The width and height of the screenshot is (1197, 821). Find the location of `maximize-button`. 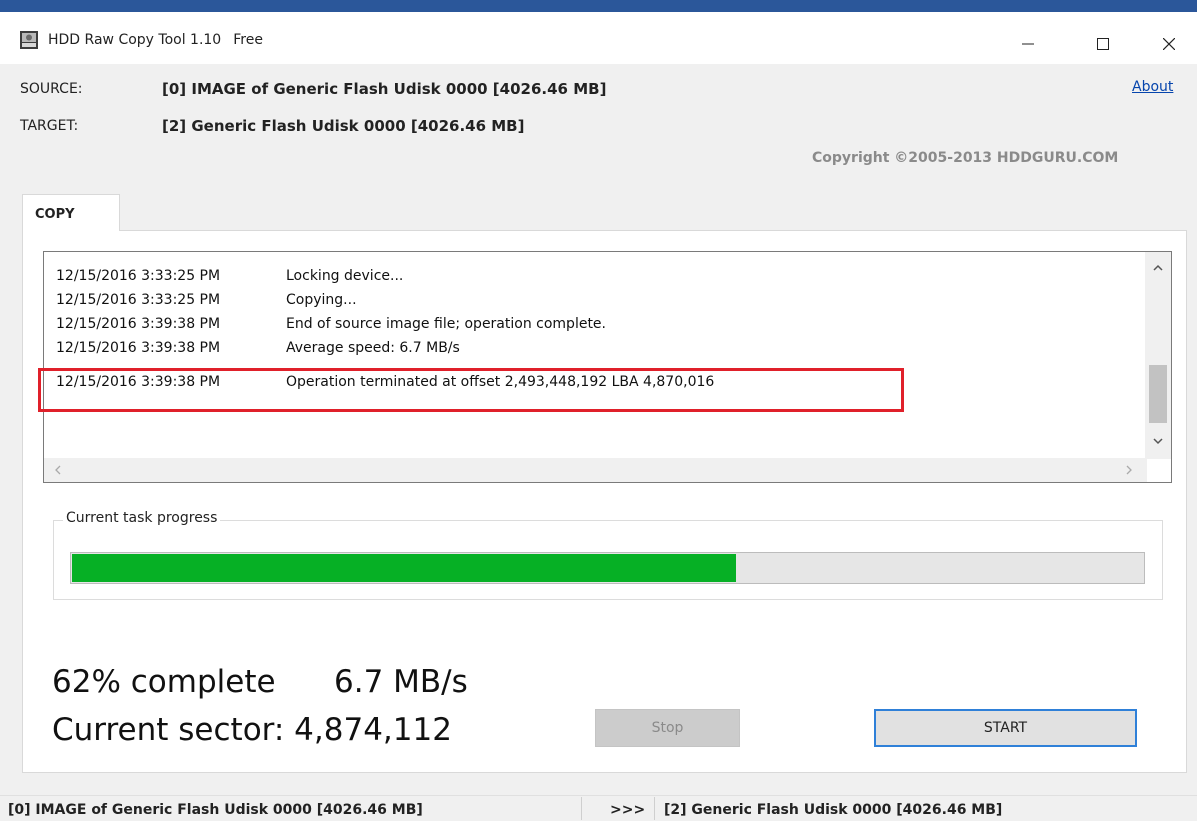

maximize-button is located at coordinates (1103, 44).